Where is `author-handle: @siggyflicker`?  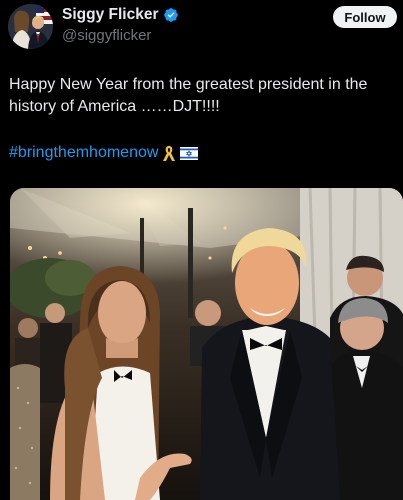 author-handle: @siggyflicker is located at coordinates (106, 35).